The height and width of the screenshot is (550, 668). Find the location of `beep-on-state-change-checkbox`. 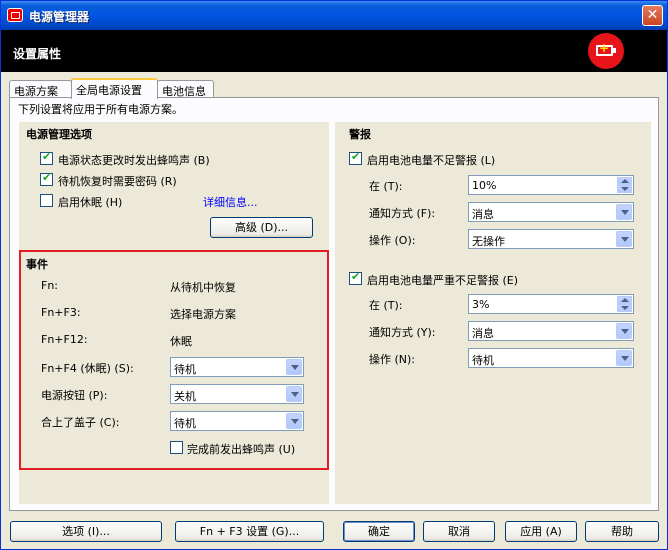

beep-on-state-change-checkbox is located at coordinates (46, 157).